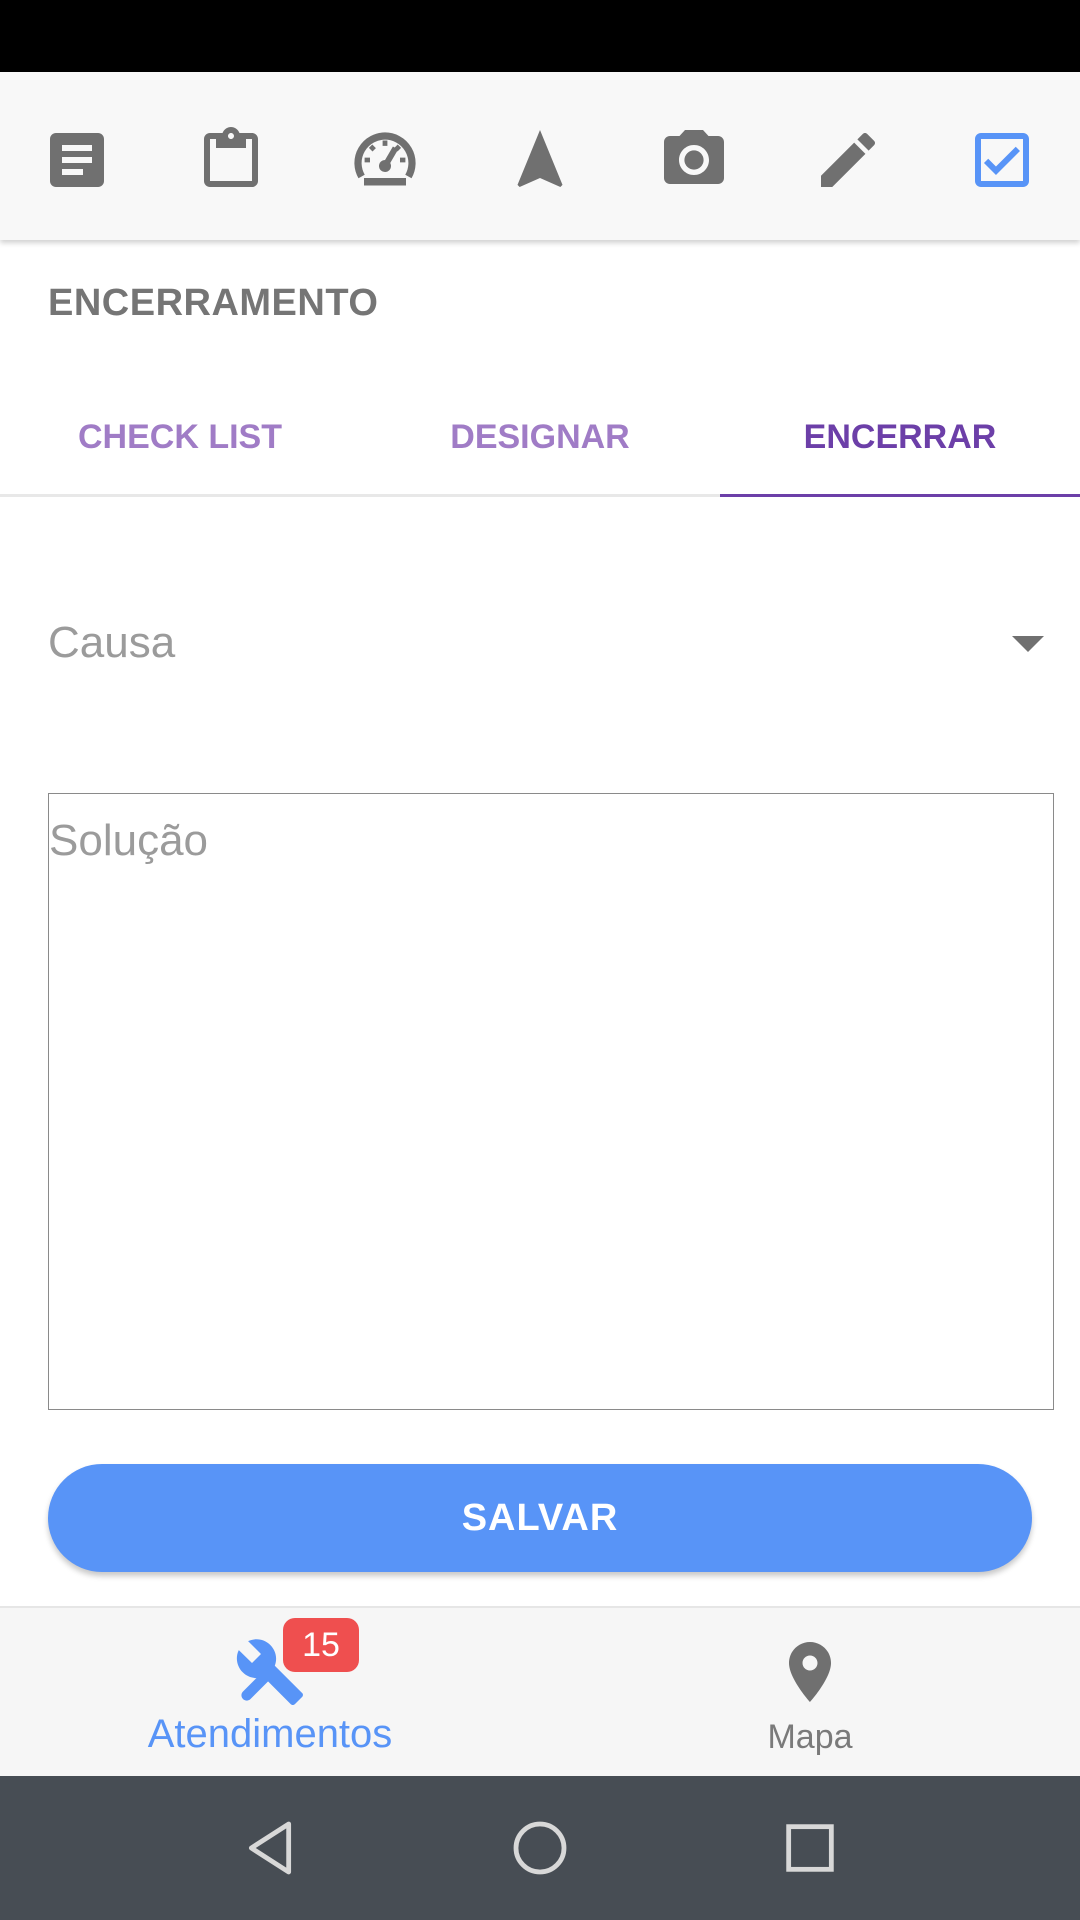 This screenshot has width=1080, height=1920. What do you see at coordinates (270, 1848) in the screenshot?
I see `back-icon` at bounding box center [270, 1848].